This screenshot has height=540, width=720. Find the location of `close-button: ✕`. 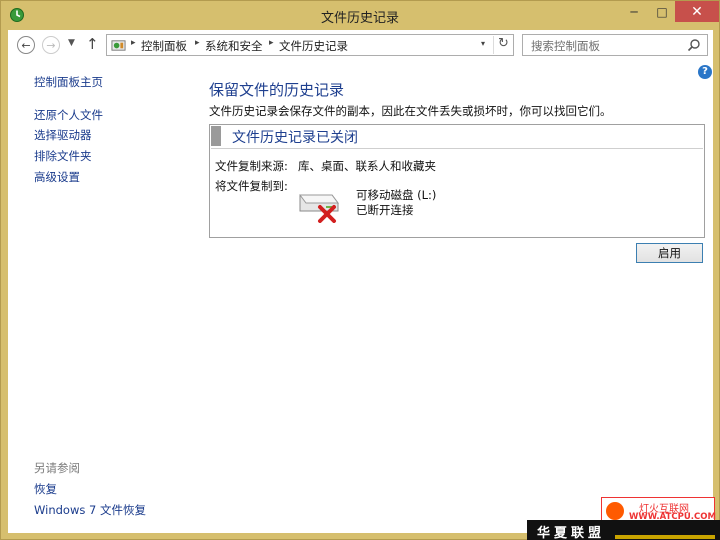

close-button: ✕ is located at coordinates (697, 11).